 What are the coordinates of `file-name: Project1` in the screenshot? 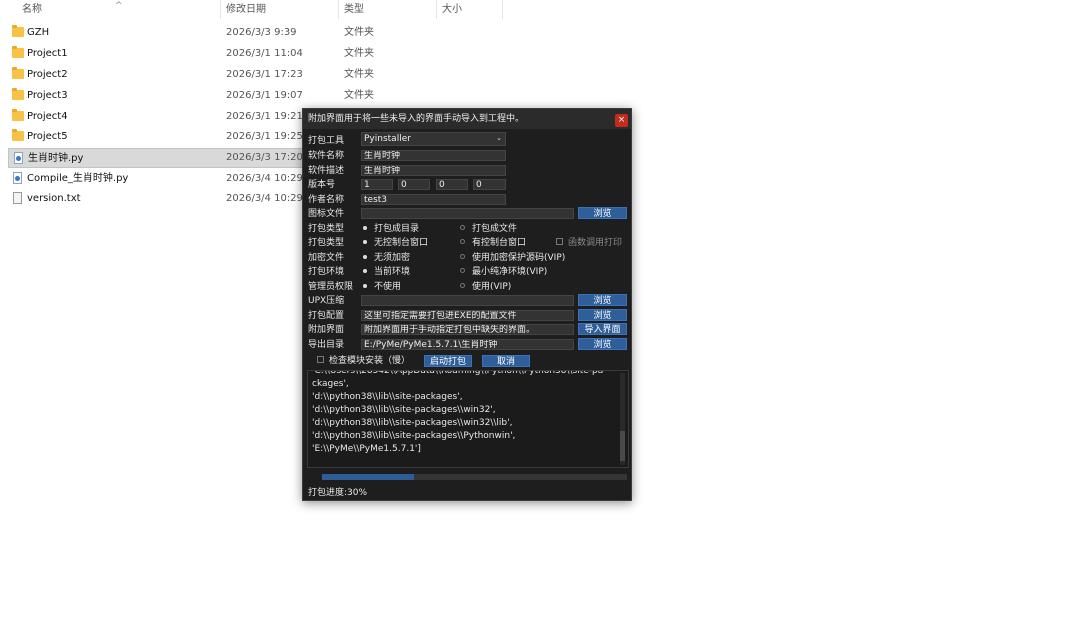 It's located at (47, 53).